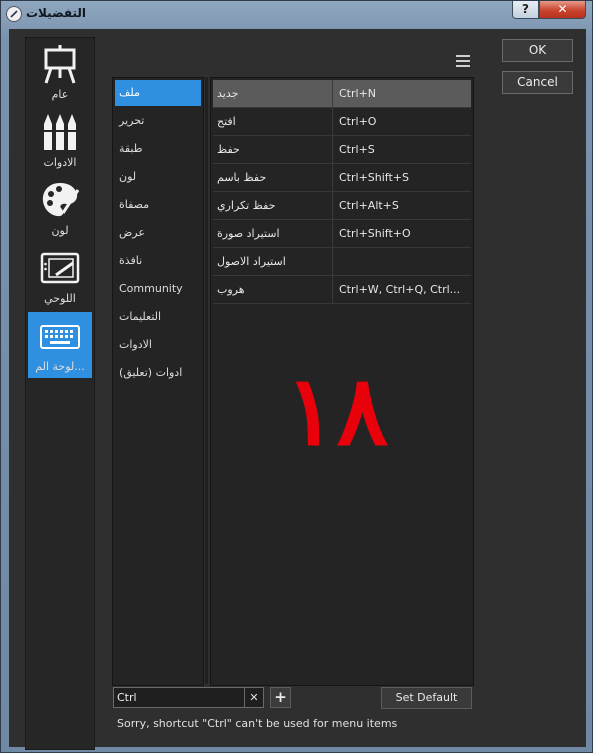  I want to click on table-row: حفظ Ctrl+S, so click(342, 150).